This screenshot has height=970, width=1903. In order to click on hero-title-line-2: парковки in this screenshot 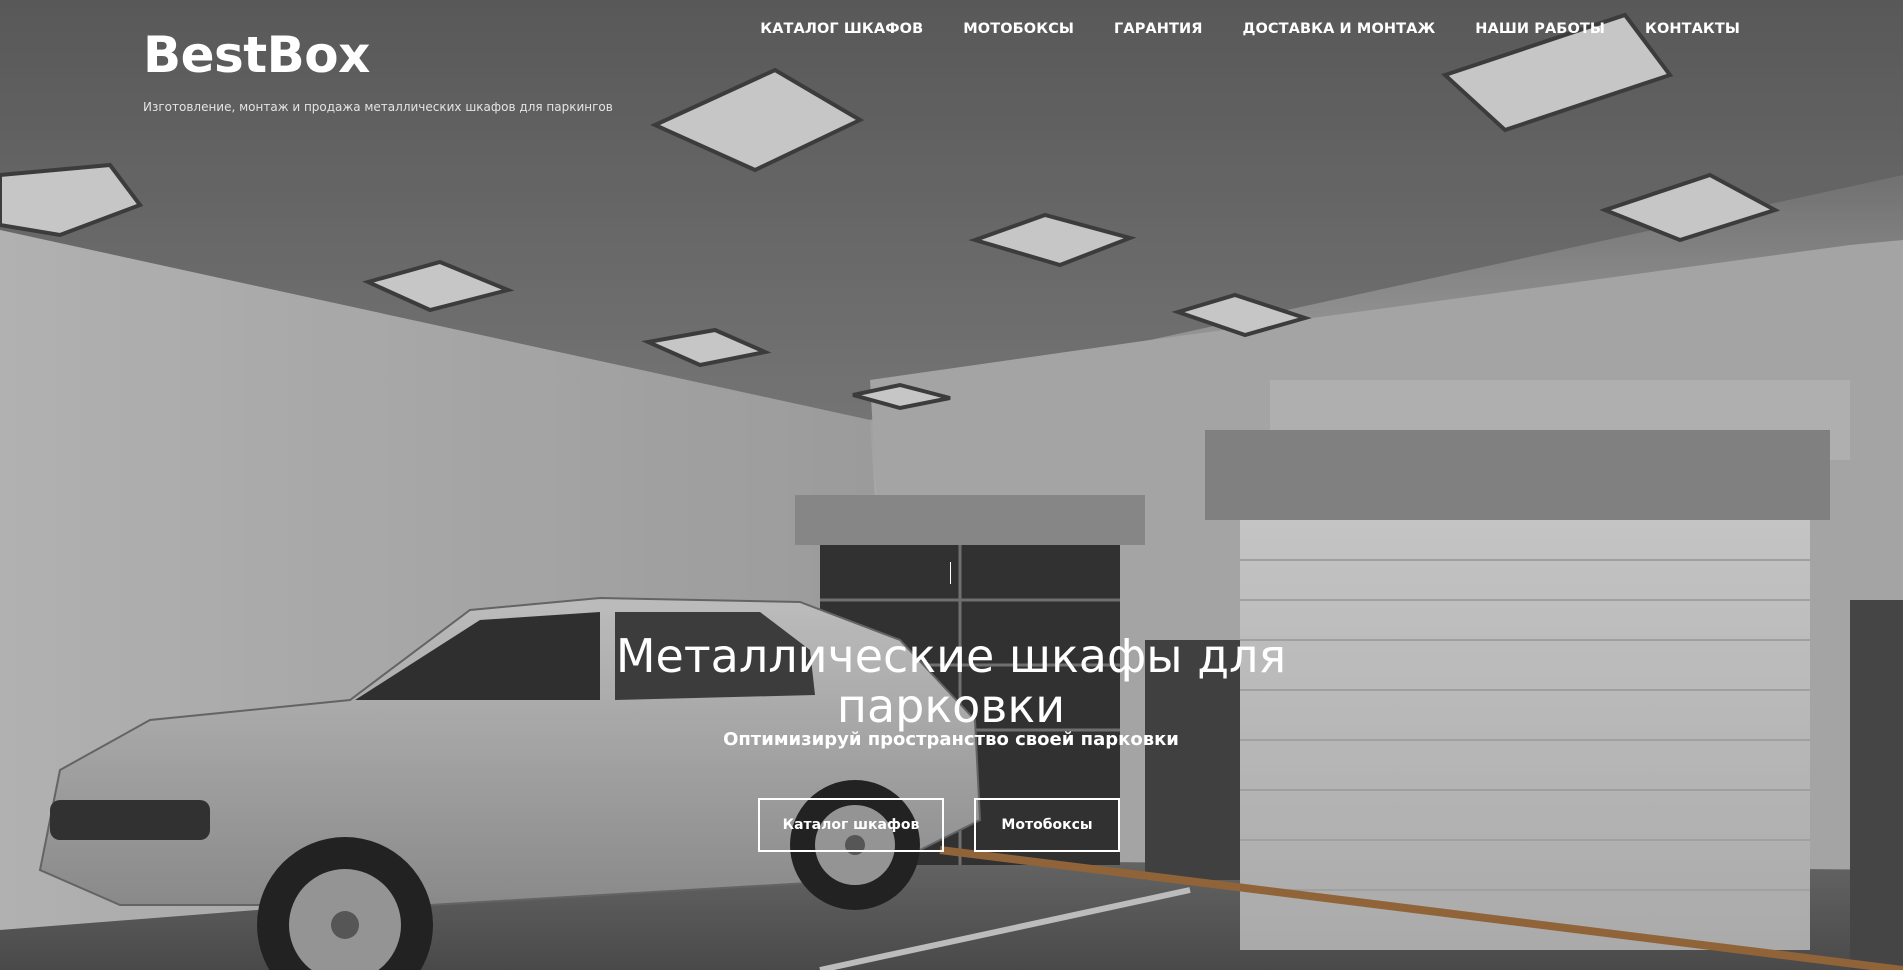, I will do `click(951, 705)`.